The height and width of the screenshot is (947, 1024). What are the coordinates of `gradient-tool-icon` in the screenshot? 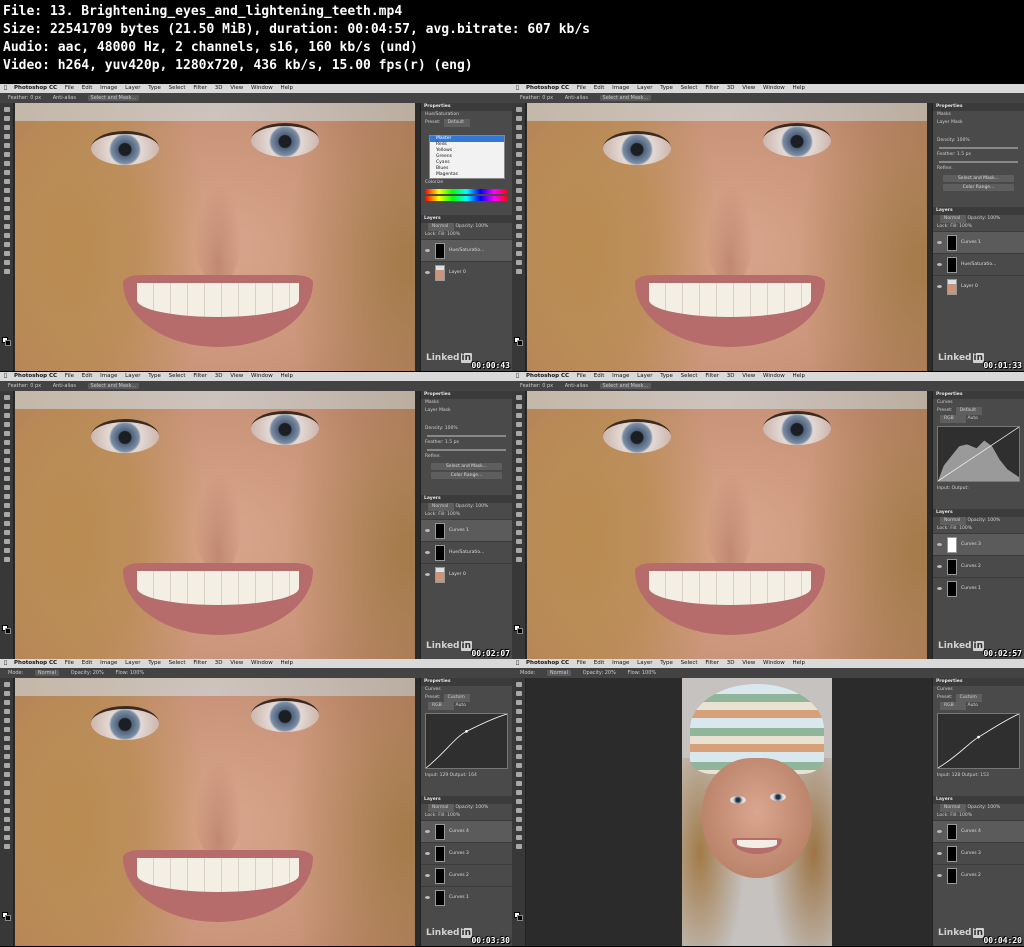 It's located at (518, 783).